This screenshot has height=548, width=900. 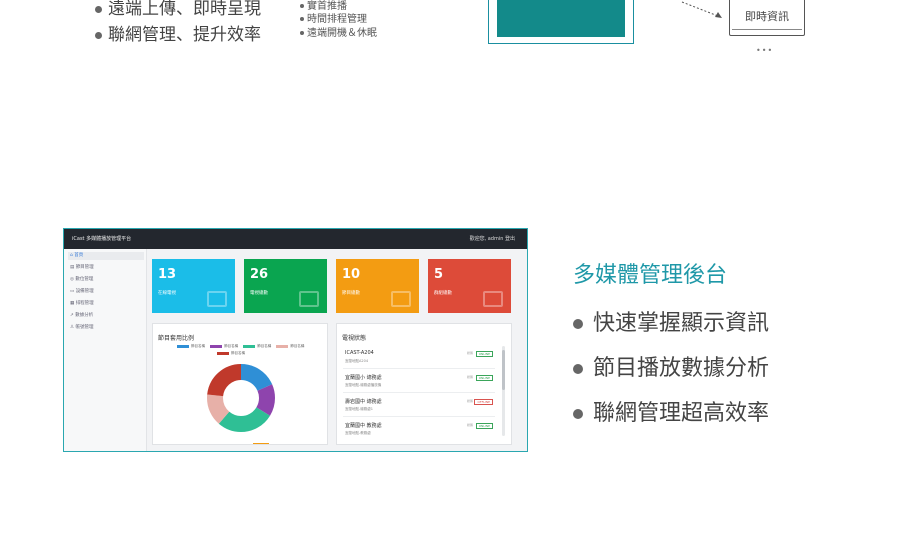 I want to click on tv-location: 宜蘭地點-總務處播放機, so click(x=363, y=385).